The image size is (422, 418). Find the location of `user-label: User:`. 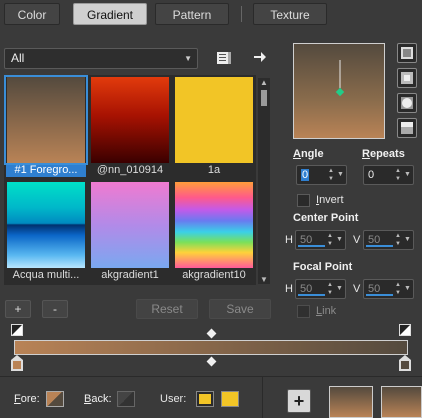

user-label: User: is located at coordinates (173, 399).